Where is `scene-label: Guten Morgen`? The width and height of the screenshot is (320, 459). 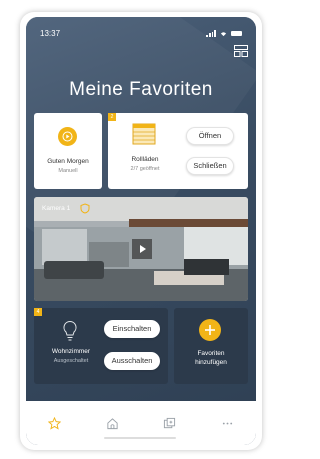
scene-label: Guten Morgen is located at coordinates (68, 161).